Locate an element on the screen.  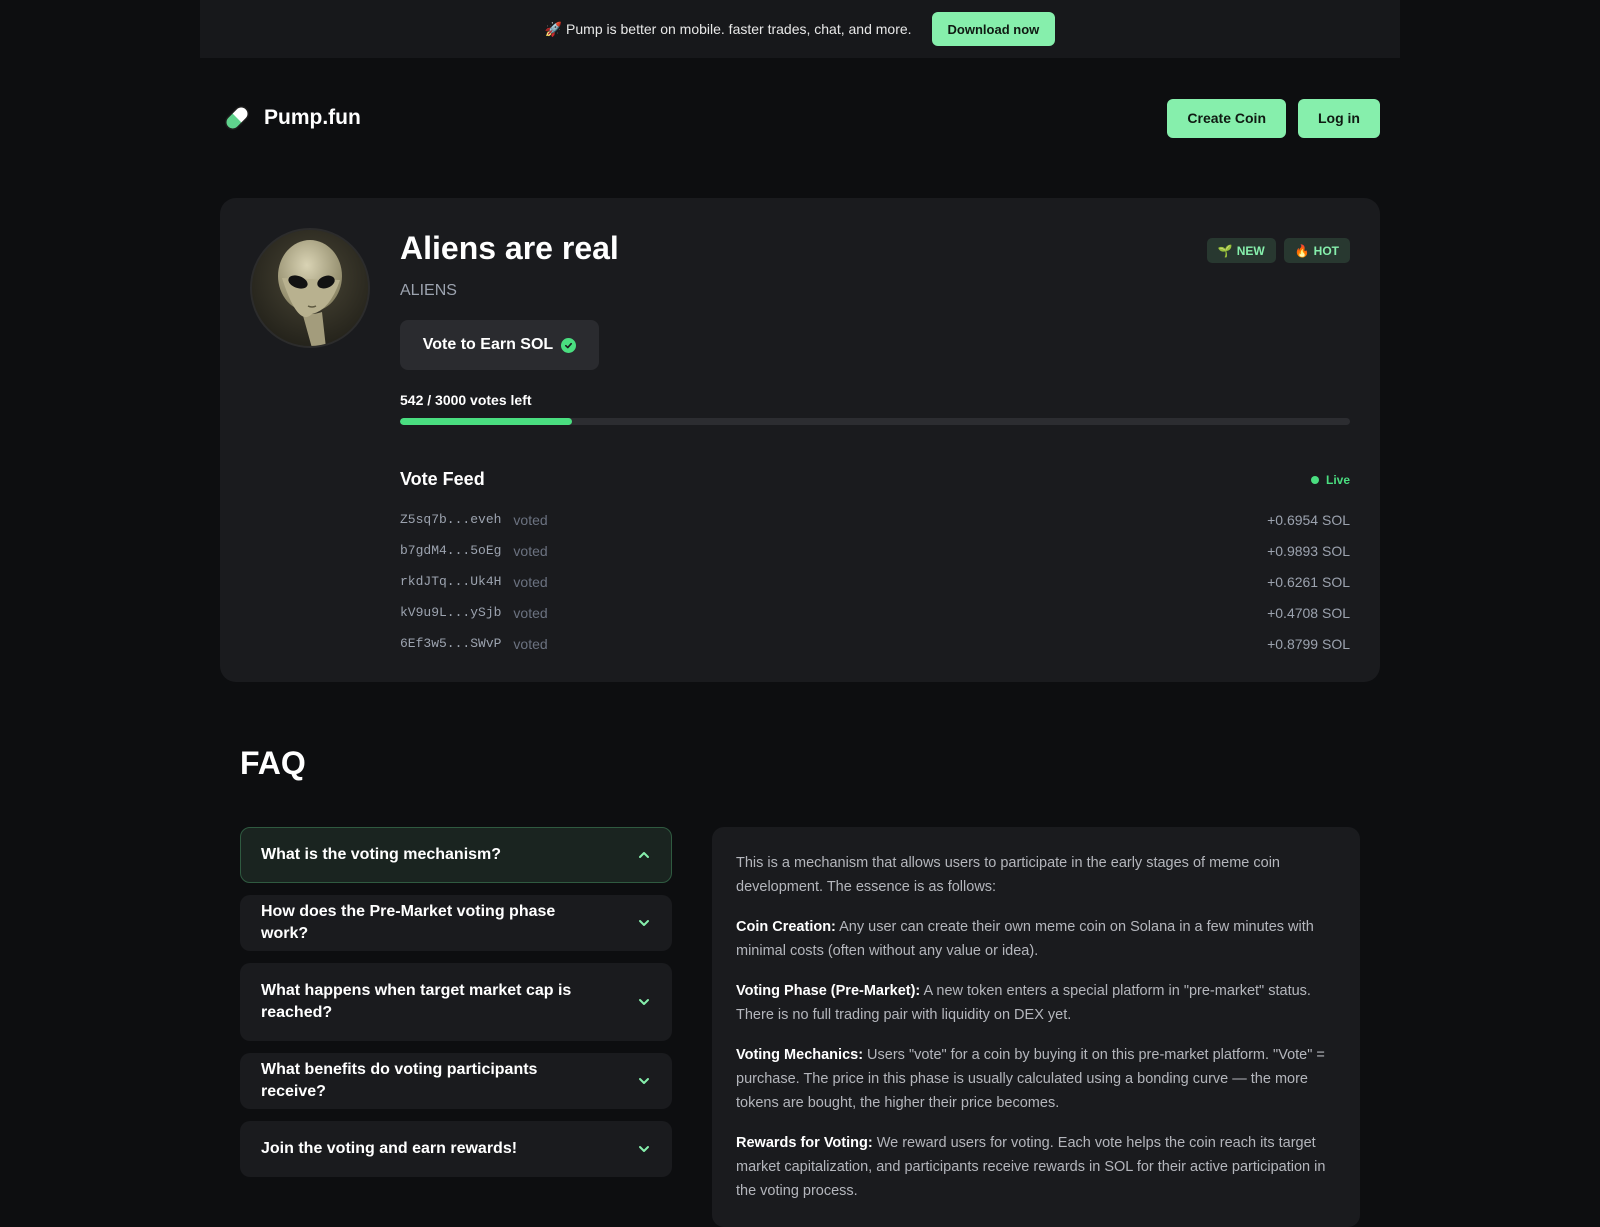
alien-avatar-icon is located at coordinates (310, 288).